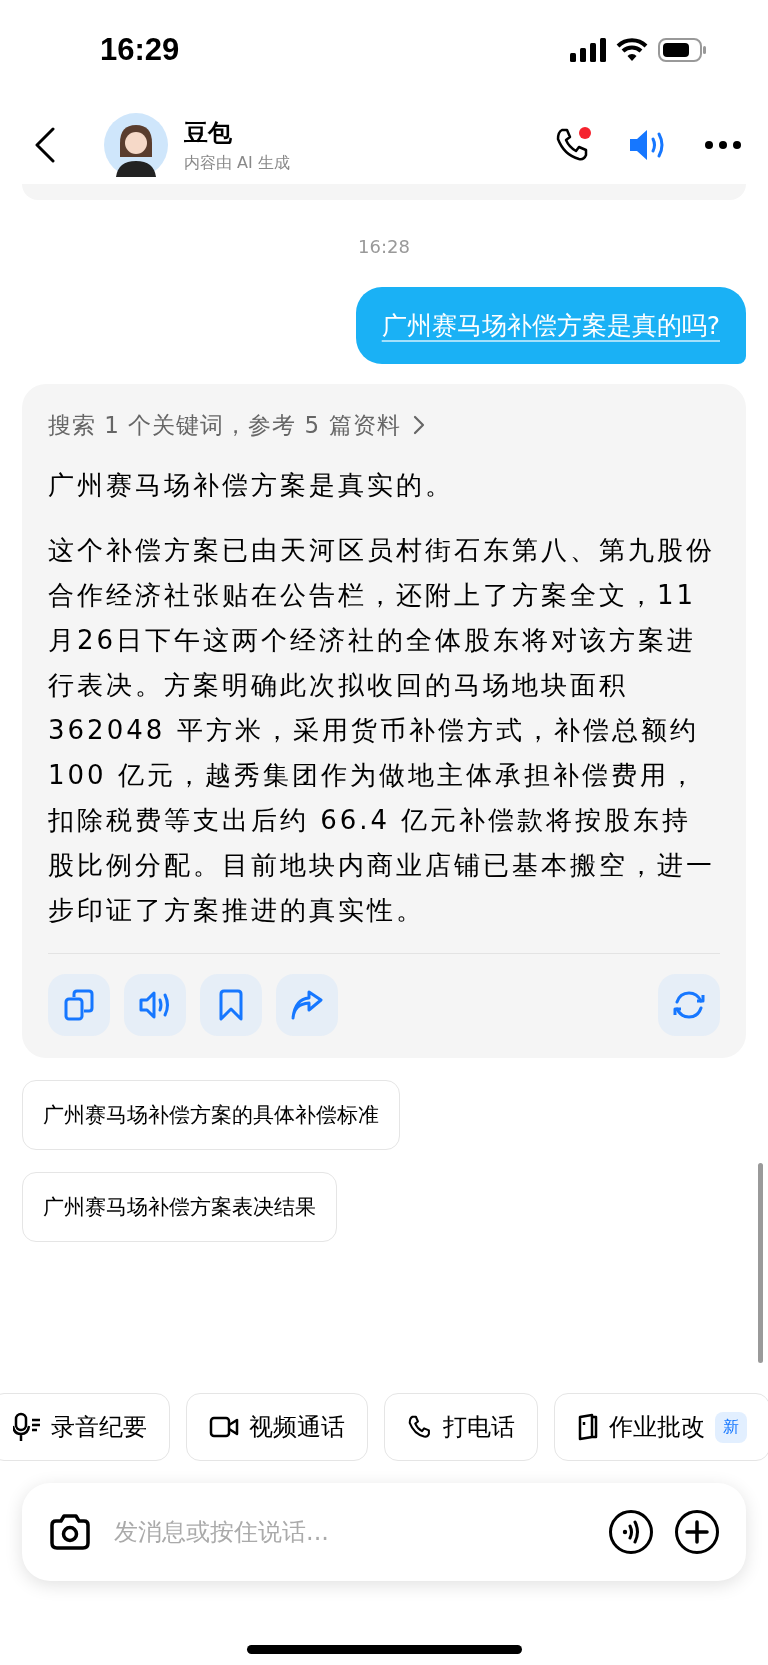 This screenshot has width=768, height=1665. Describe the element at coordinates (251, 485) in the screenshot. I see `answer-paragraph: 广州赛马场补偿方案是真实的。` at that location.